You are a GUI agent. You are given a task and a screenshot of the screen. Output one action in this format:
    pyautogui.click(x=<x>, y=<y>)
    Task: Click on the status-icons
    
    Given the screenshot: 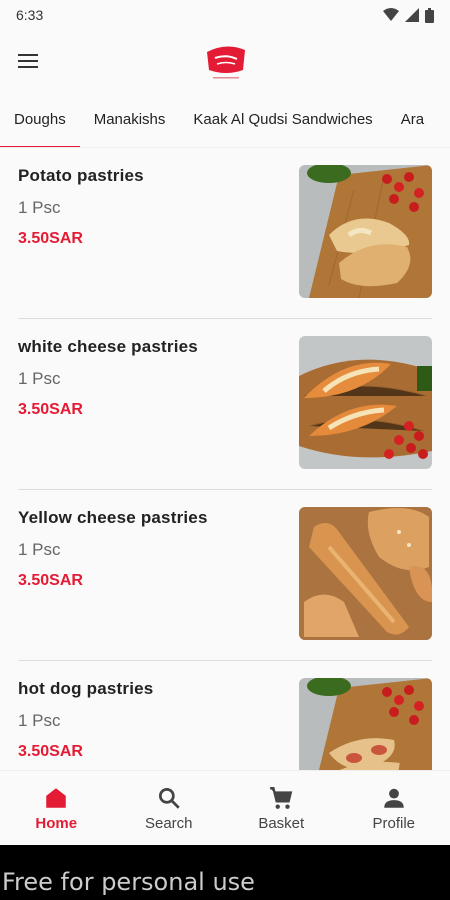 What is the action you would take?
    pyautogui.click(x=408, y=15)
    